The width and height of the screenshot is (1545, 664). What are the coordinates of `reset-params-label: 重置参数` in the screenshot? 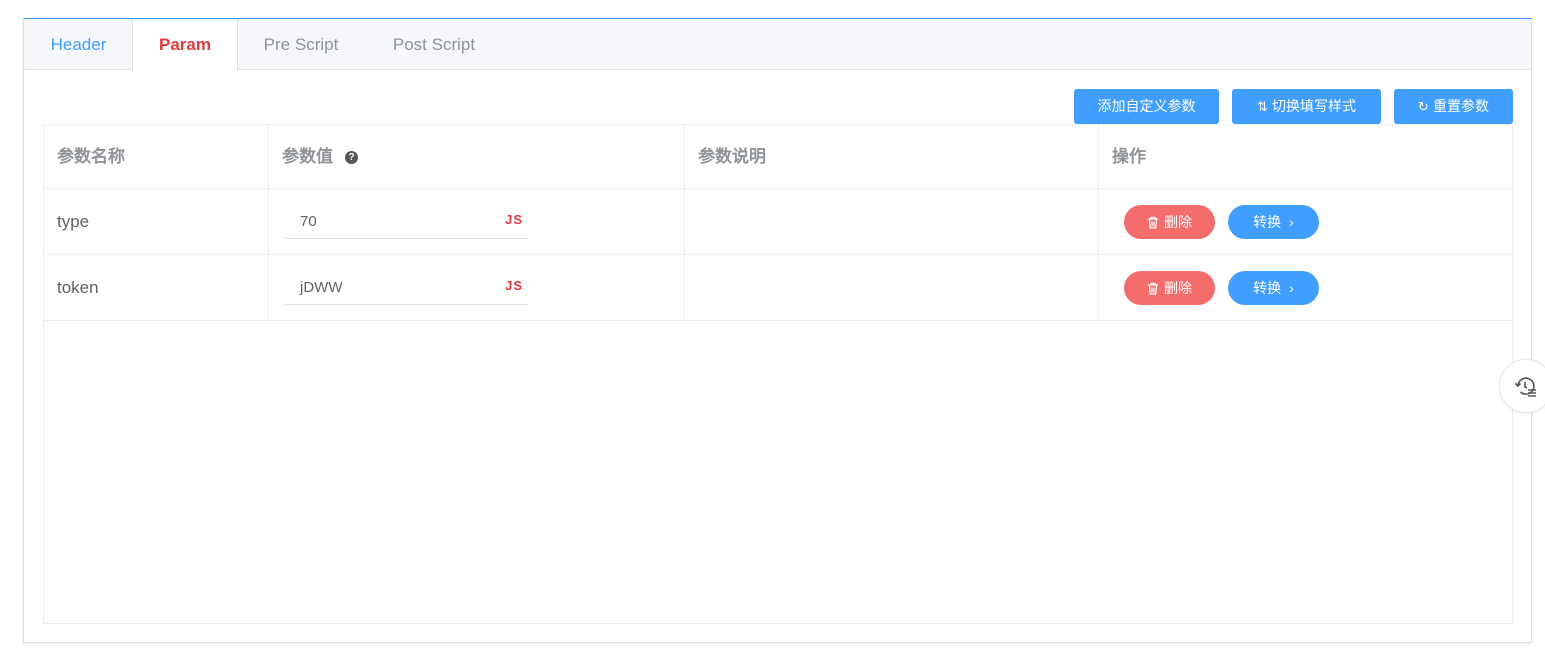 It's located at (1460, 106).